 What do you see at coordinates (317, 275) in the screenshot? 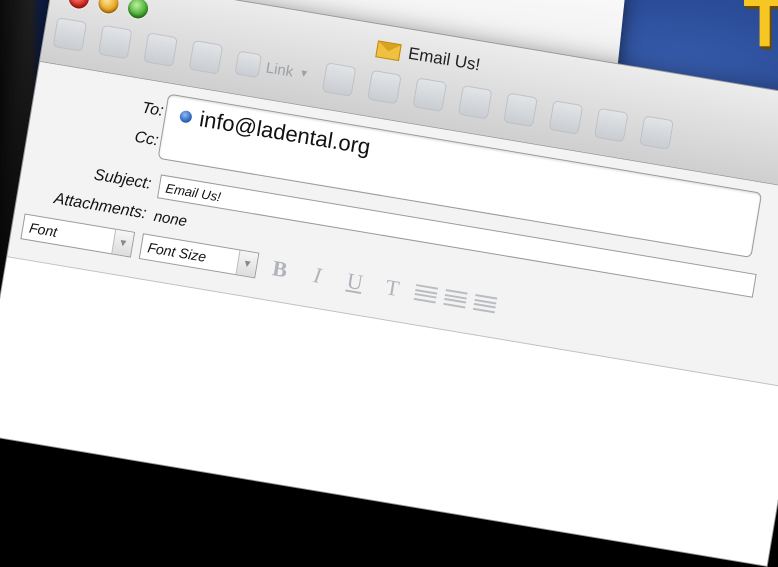
I see `italic-button: I` at bounding box center [317, 275].